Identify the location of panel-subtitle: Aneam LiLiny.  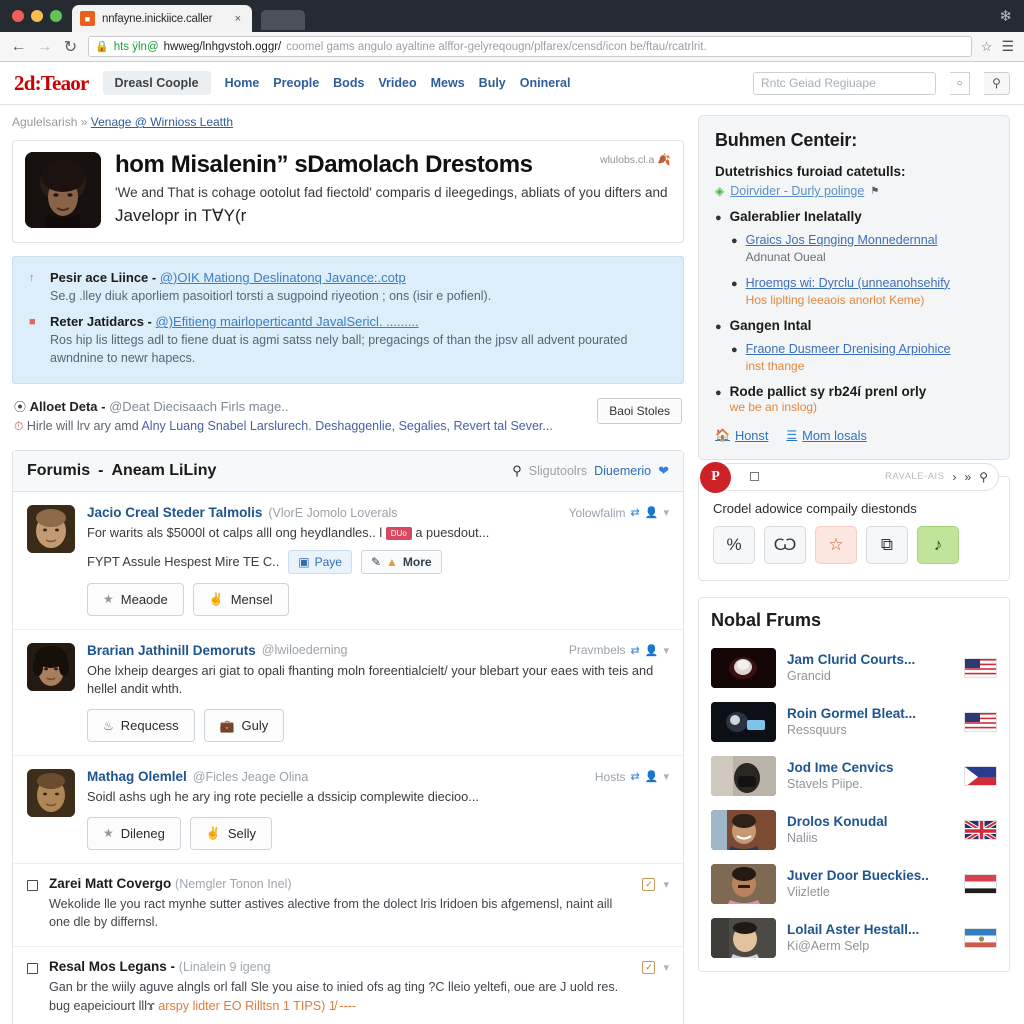
(164, 471).